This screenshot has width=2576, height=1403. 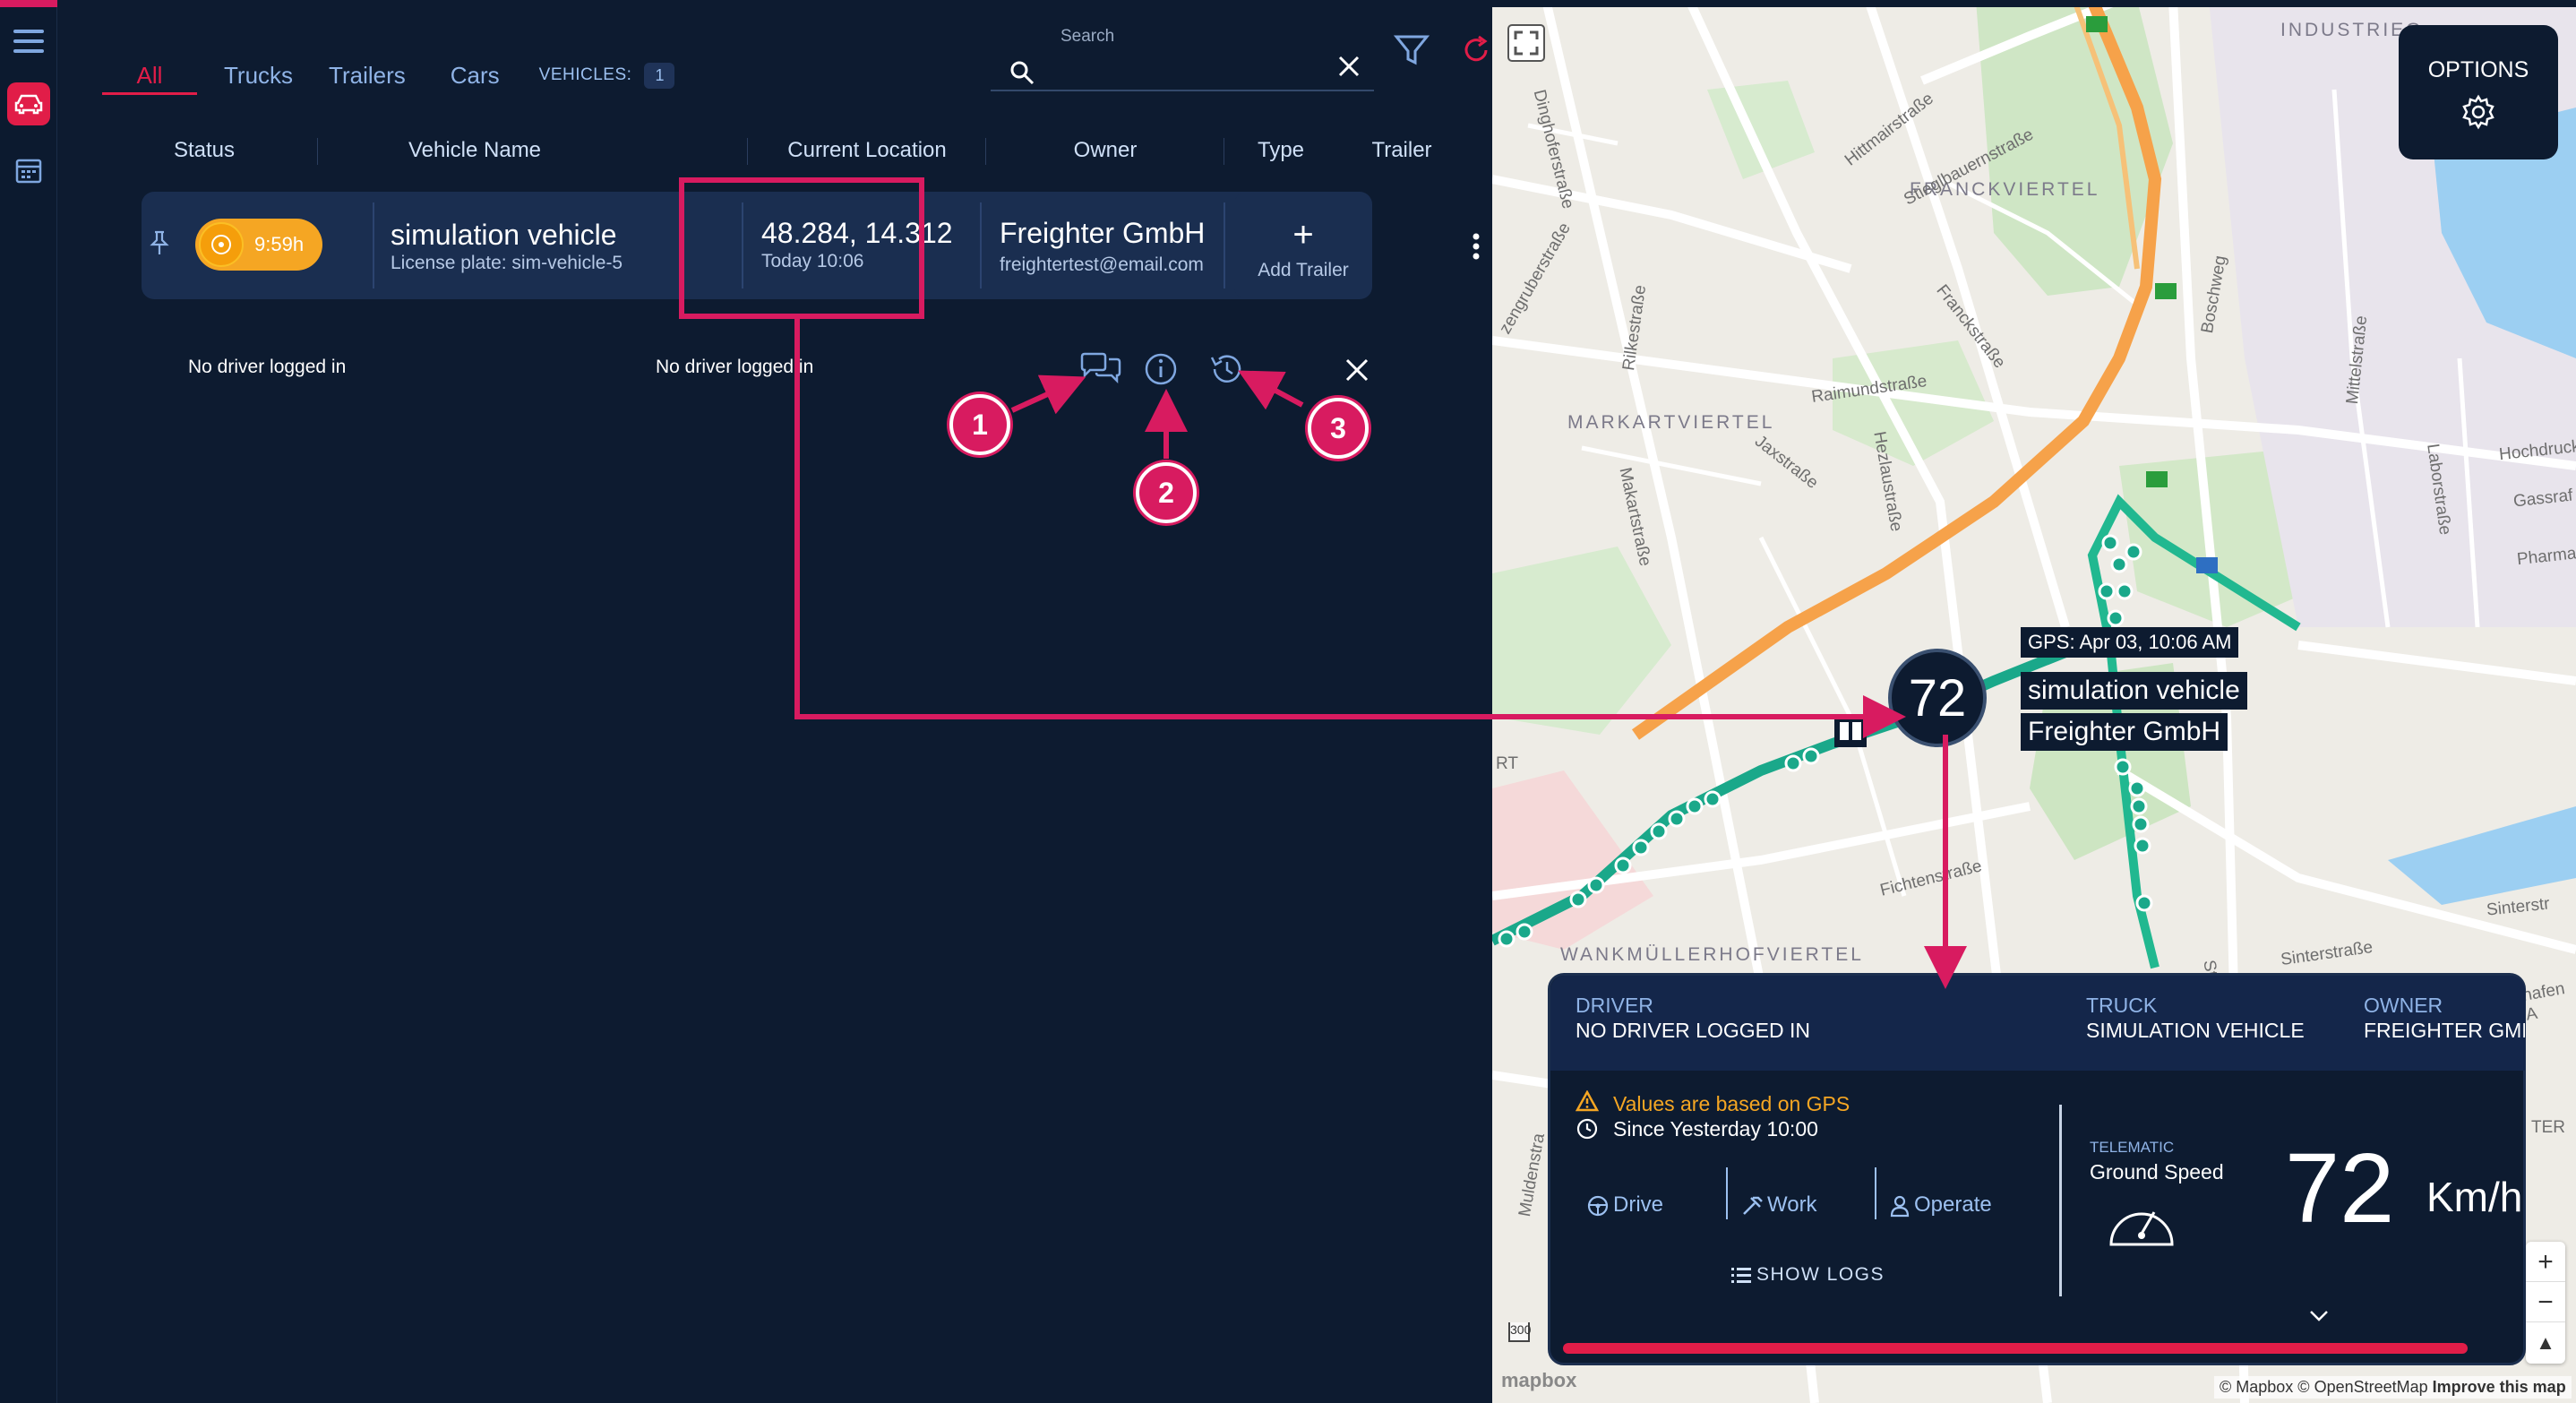 I want to click on fullscreen-icon, so click(x=1526, y=43).